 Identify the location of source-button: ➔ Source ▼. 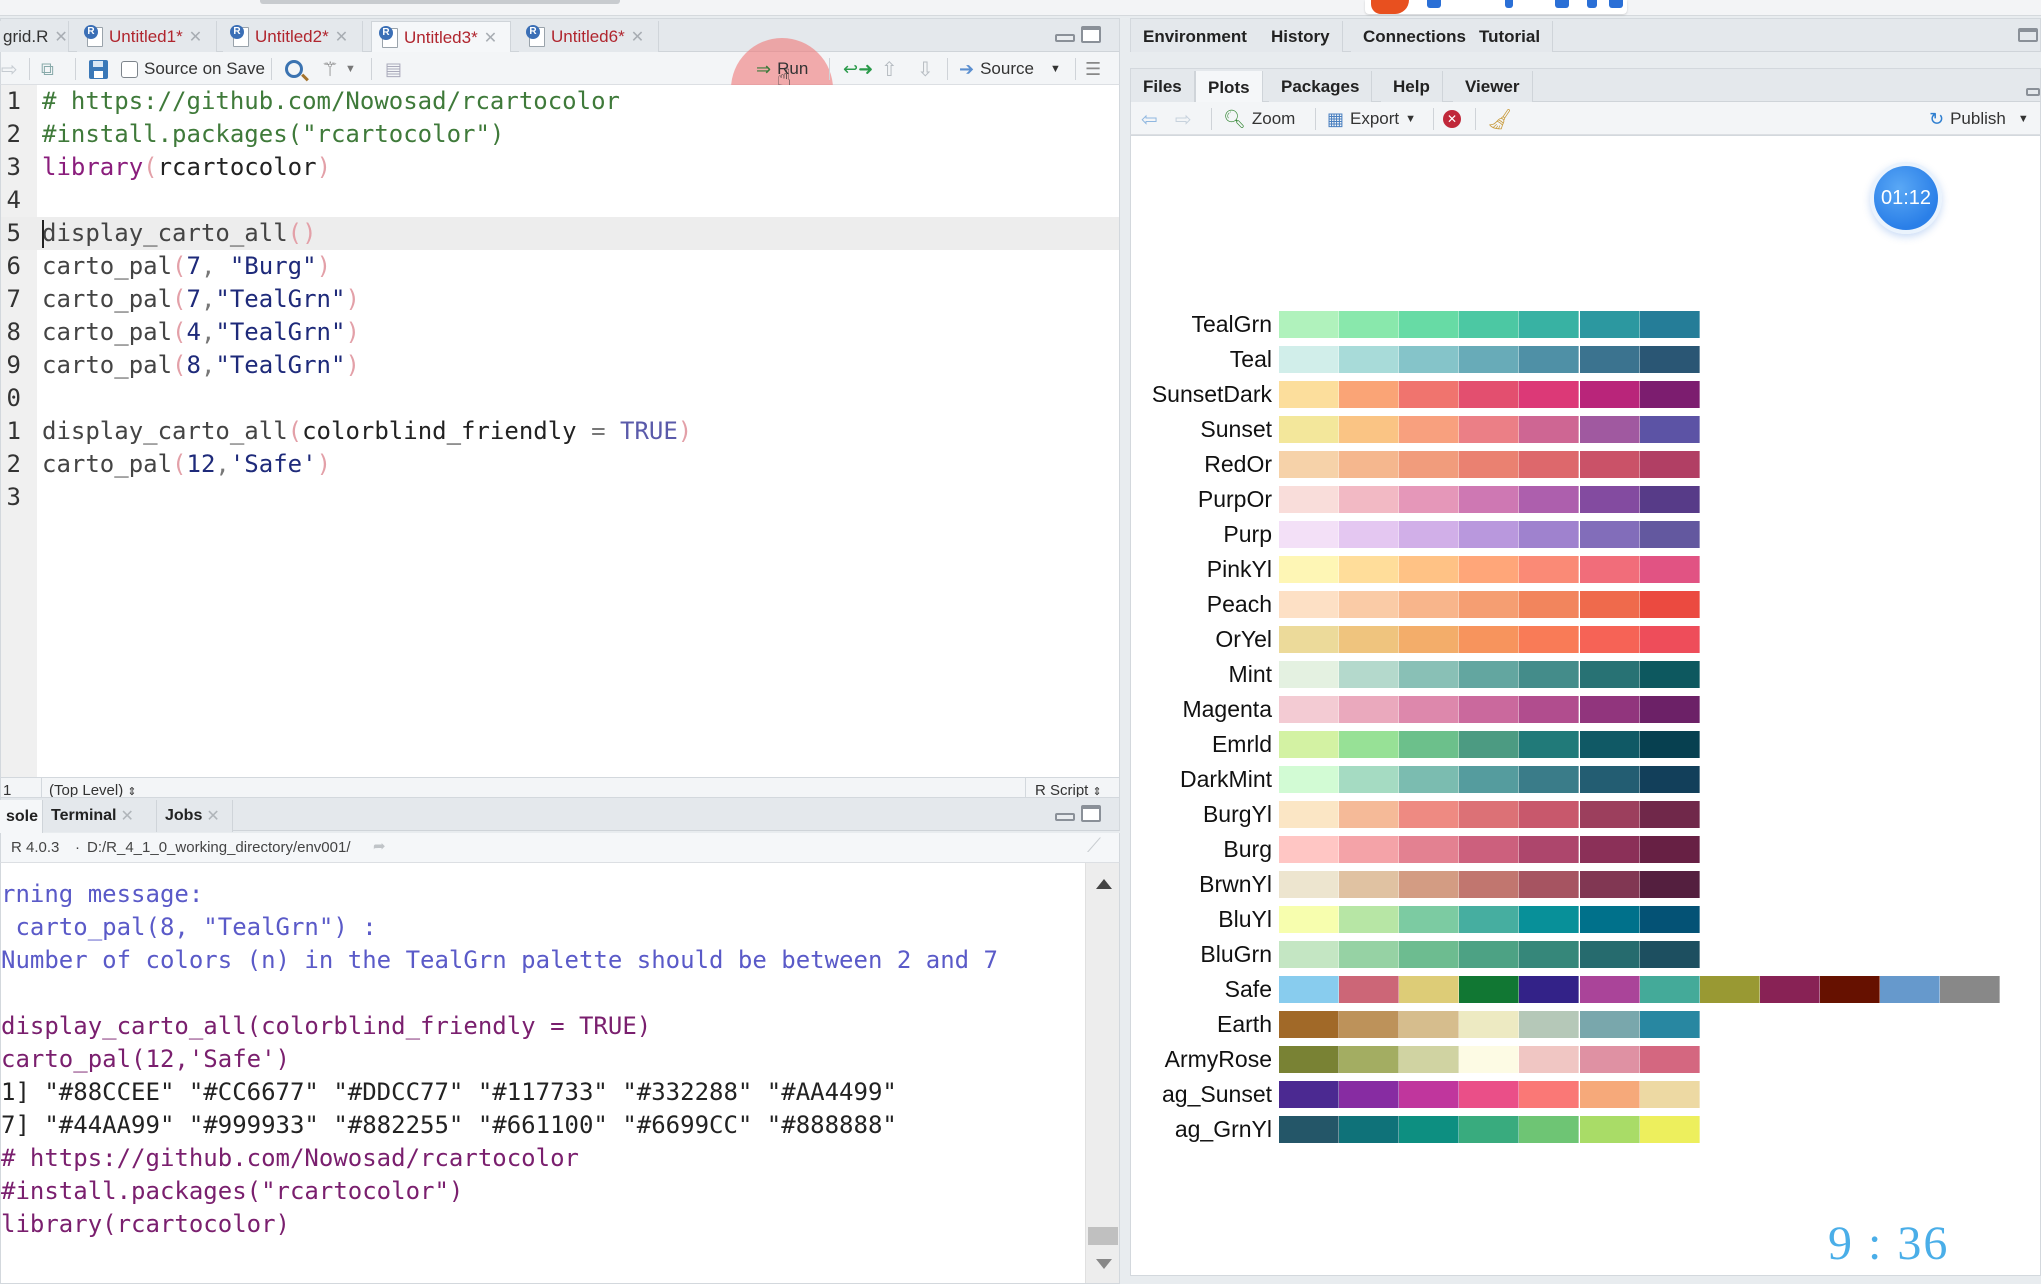
(1010, 69).